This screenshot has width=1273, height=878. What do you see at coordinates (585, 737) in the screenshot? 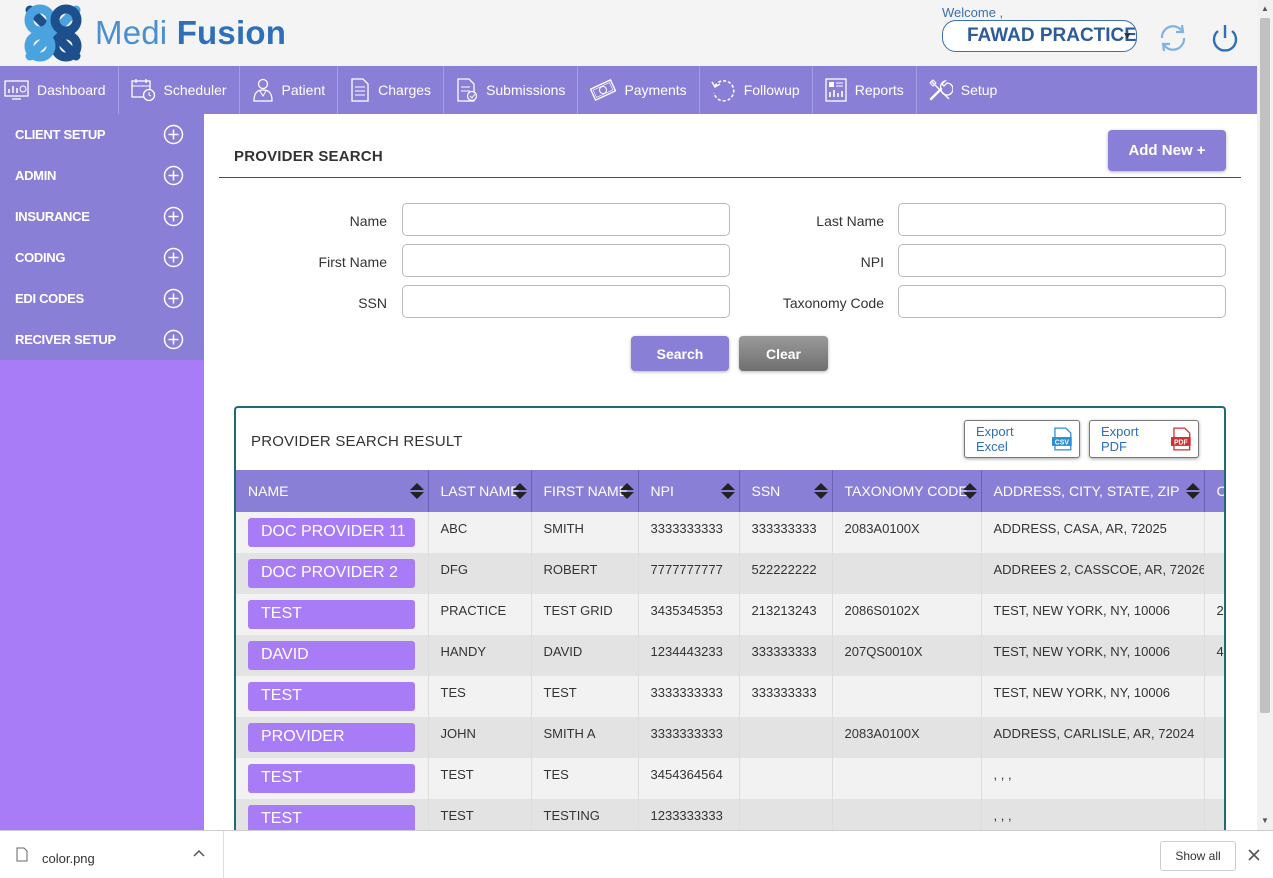
I see `first-name-cell: SMITH A` at bounding box center [585, 737].